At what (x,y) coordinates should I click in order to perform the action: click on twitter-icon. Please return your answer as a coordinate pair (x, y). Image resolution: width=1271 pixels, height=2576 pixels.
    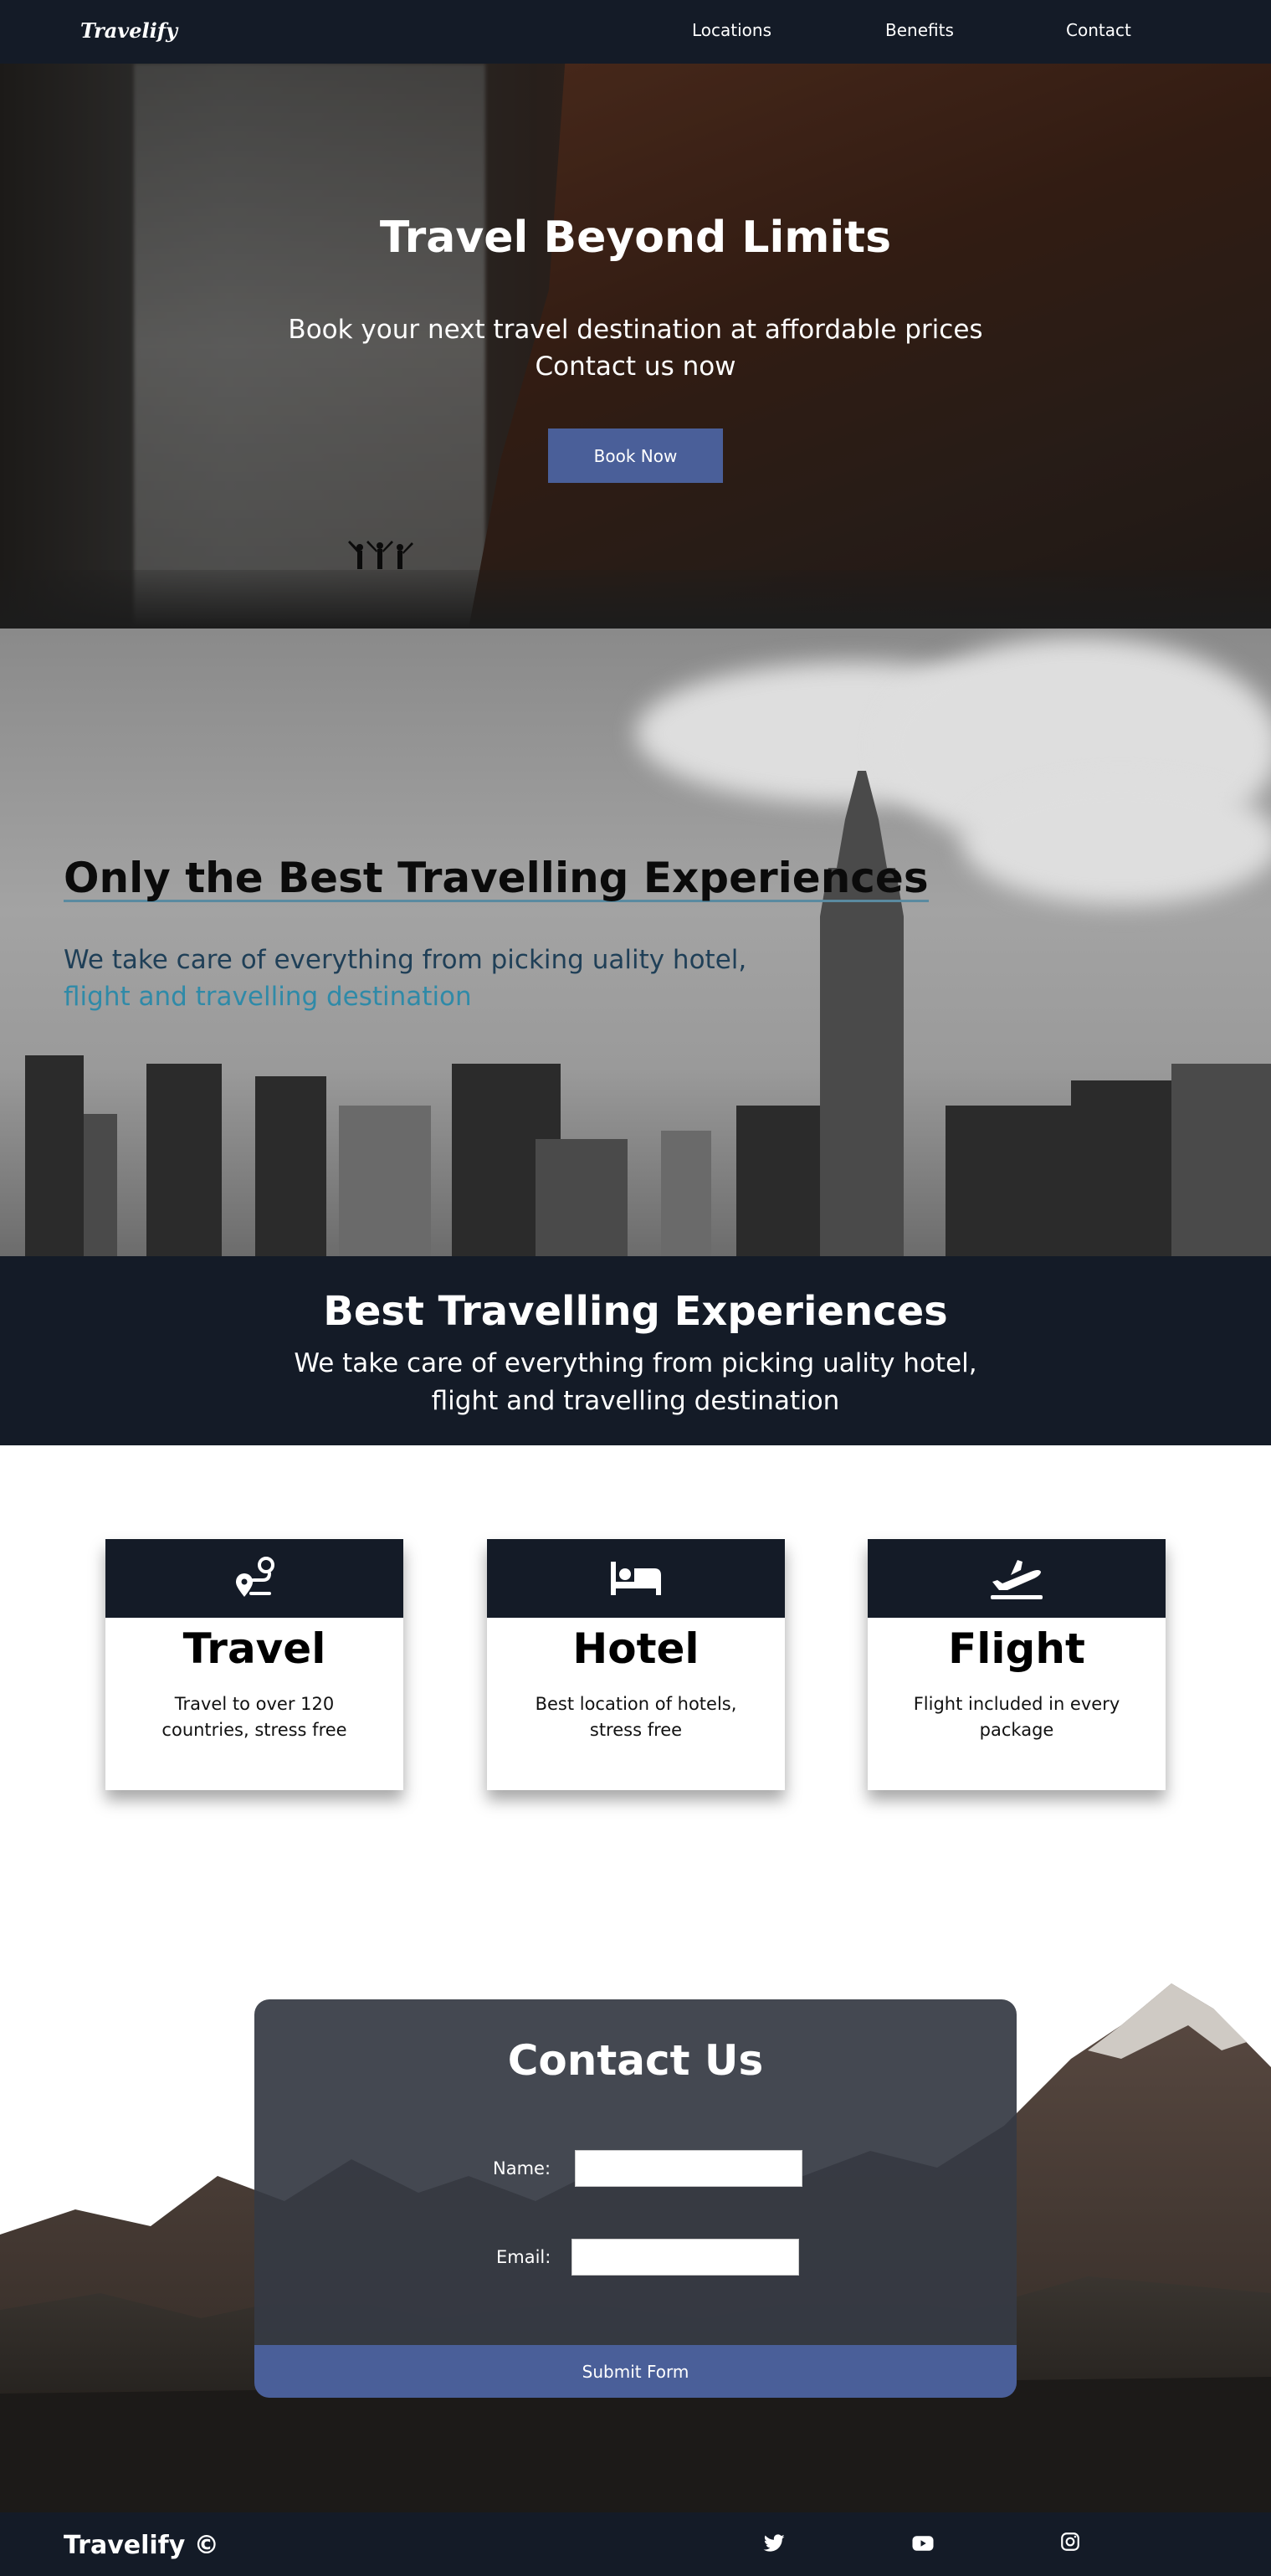
    Looking at the image, I should click on (774, 2543).